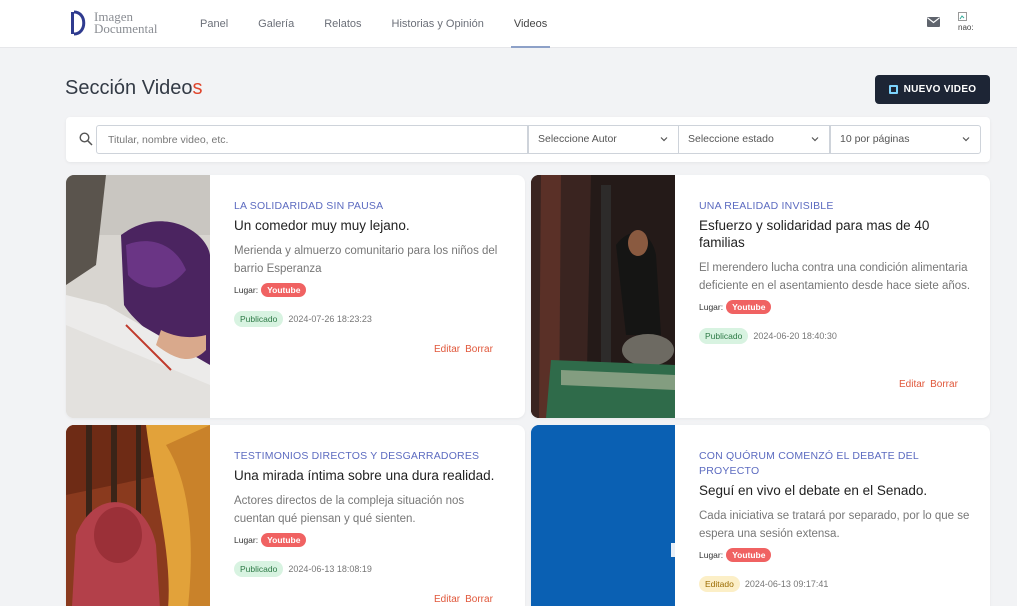 The width and height of the screenshot is (1017, 606). I want to click on search-icon, so click(86, 139).